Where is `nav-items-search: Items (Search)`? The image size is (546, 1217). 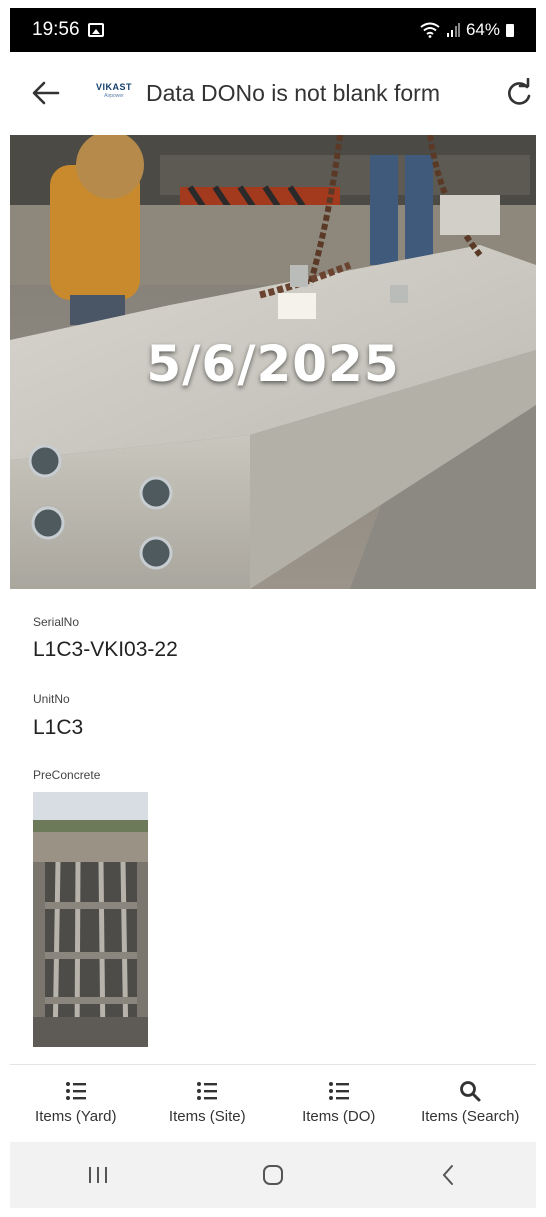
nav-items-search: Items (Search) is located at coordinates (470, 1104).